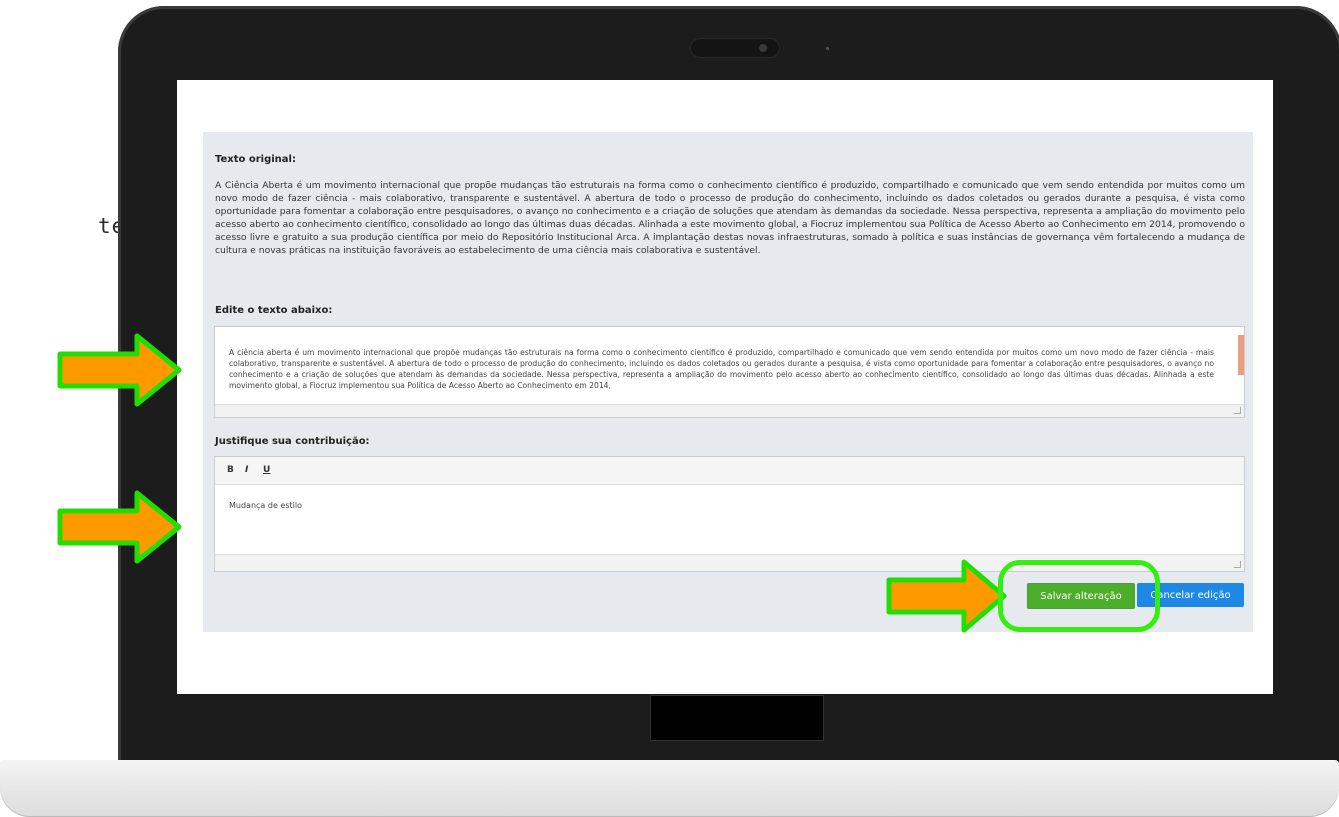 The image size is (1339, 817). I want to click on webcam-icon, so click(763, 48).